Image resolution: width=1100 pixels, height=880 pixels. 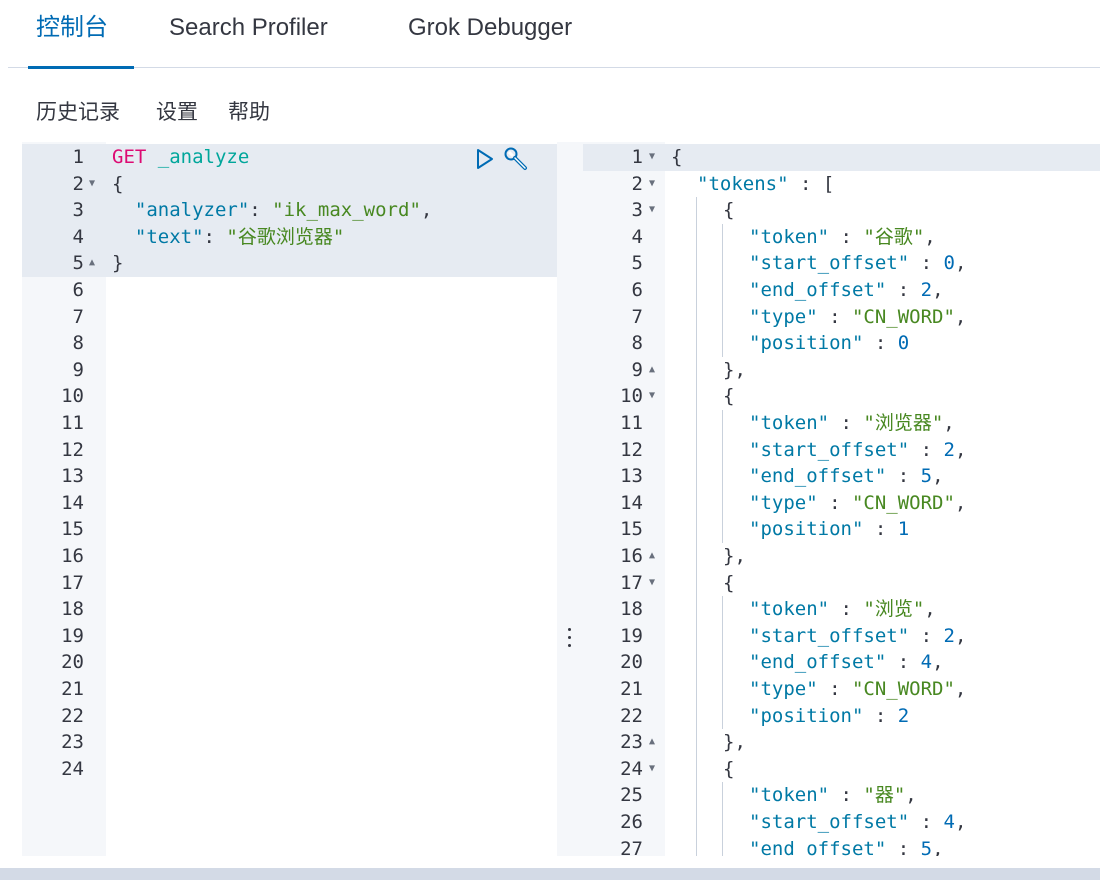 What do you see at coordinates (78, 183) in the screenshot?
I see `line-number: 2` at bounding box center [78, 183].